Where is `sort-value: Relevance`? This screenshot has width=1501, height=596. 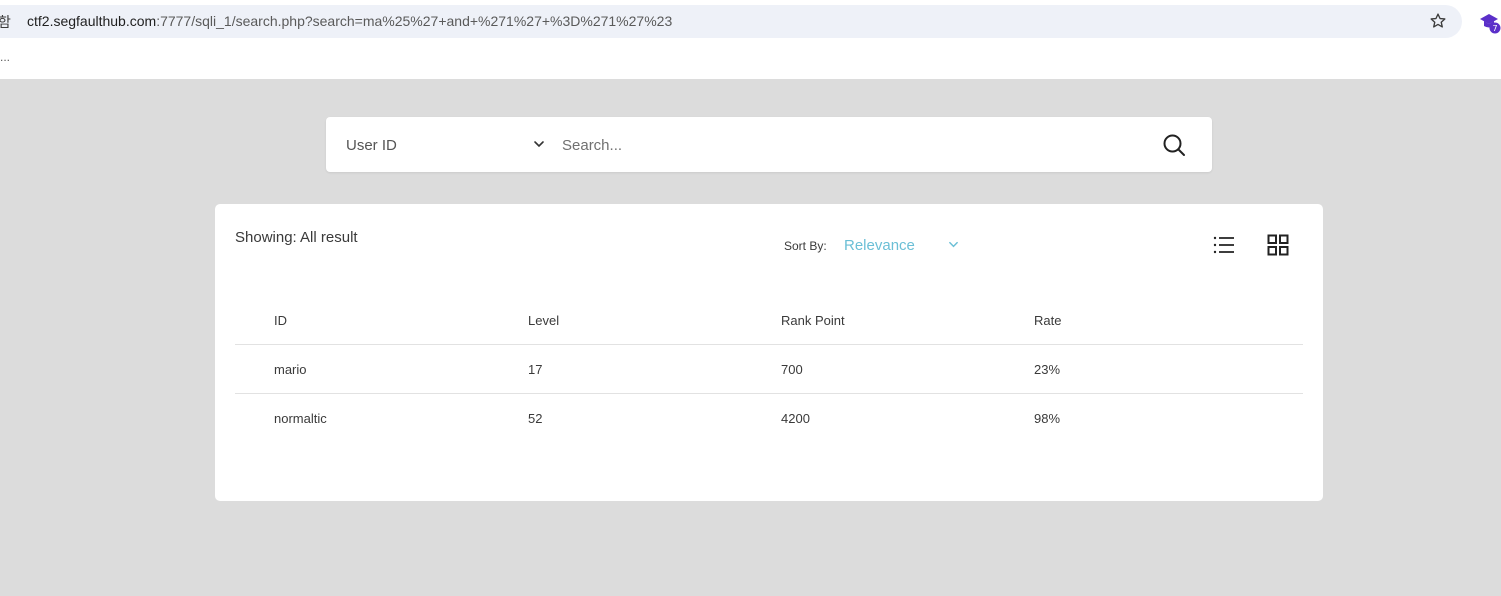
sort-value: Relevance is located at coordinates (879, 245).